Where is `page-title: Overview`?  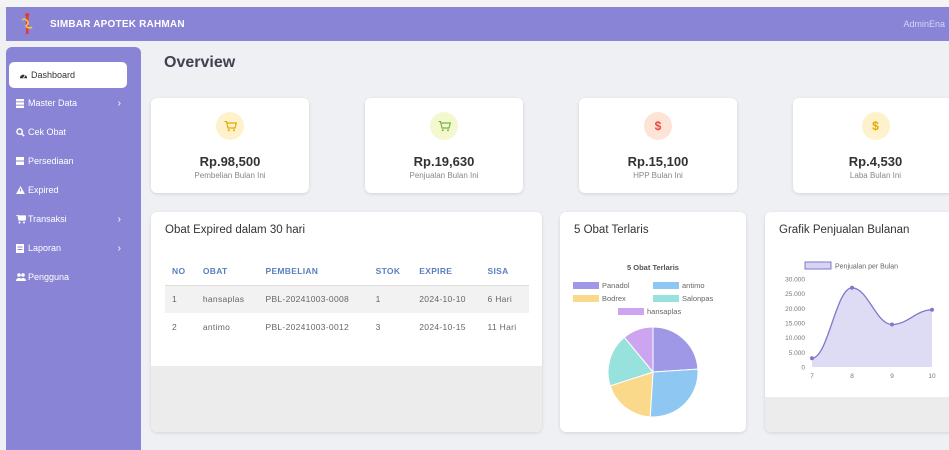
page-title: Overview is located at coordinates (200, 62).